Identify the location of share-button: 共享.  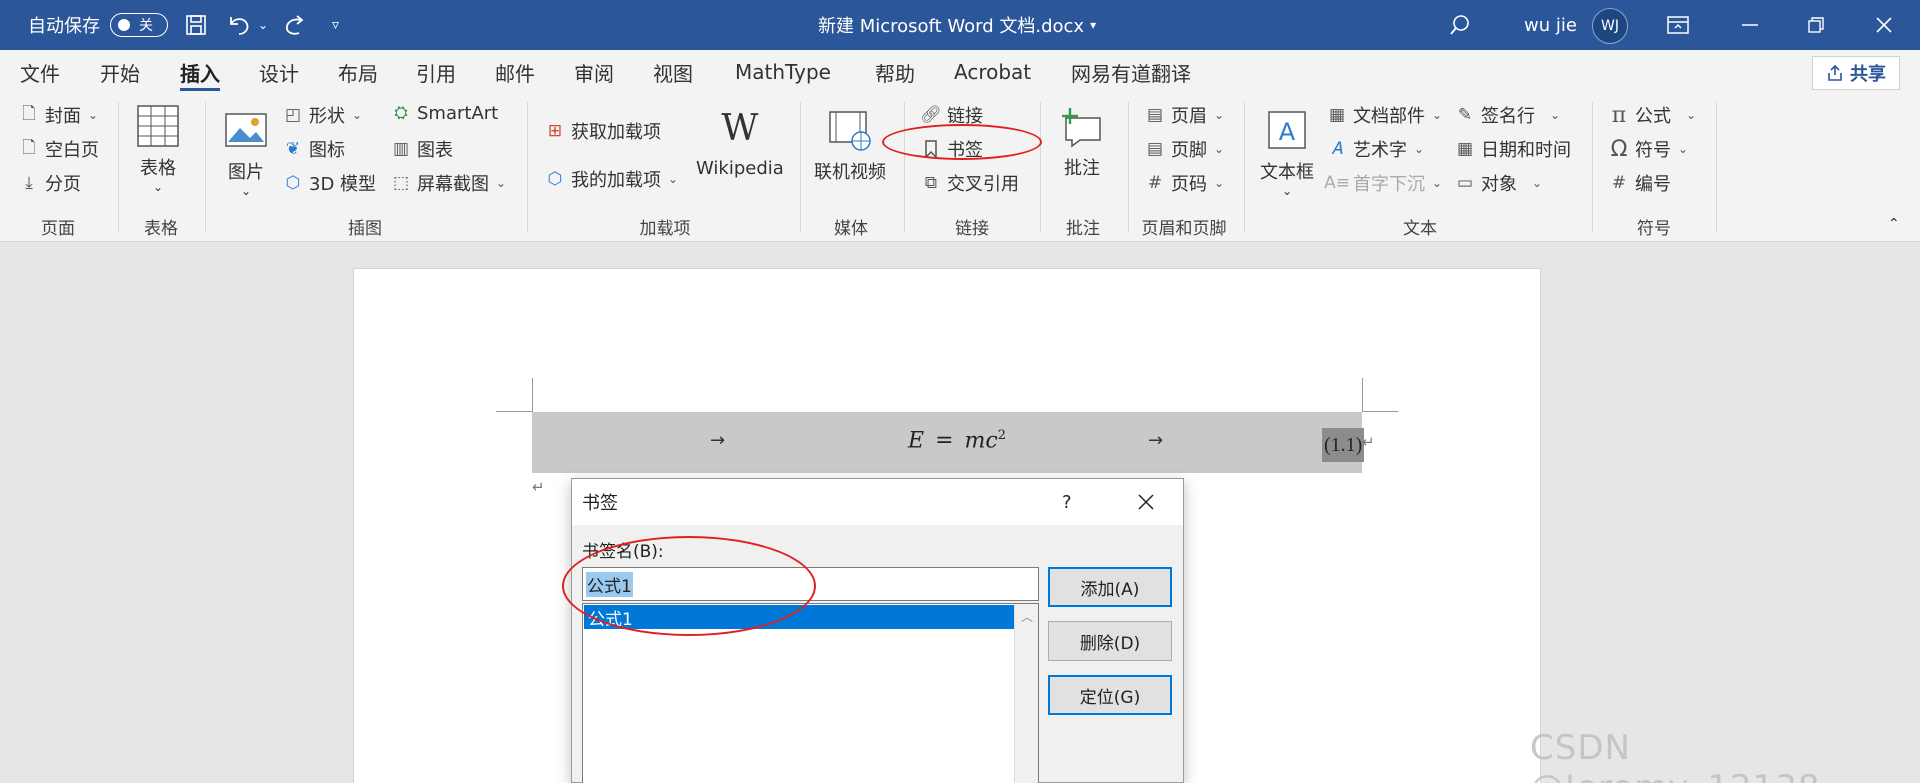
(1856, 73).